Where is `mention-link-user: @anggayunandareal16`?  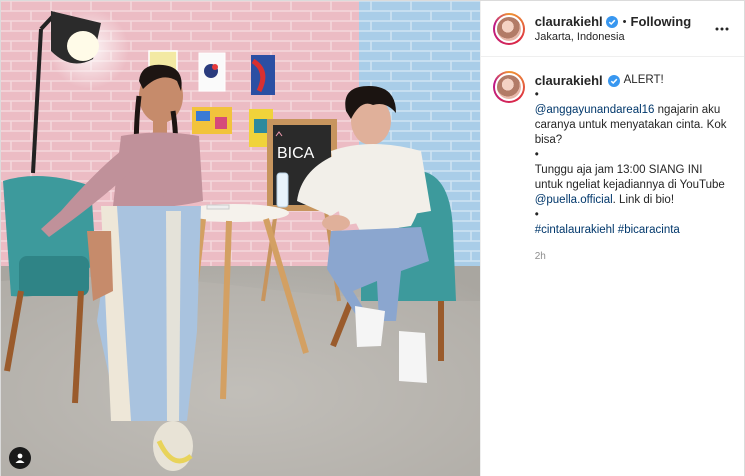 mention-link-user: @anggayunandareal16 is located at coordinates (595, 110).